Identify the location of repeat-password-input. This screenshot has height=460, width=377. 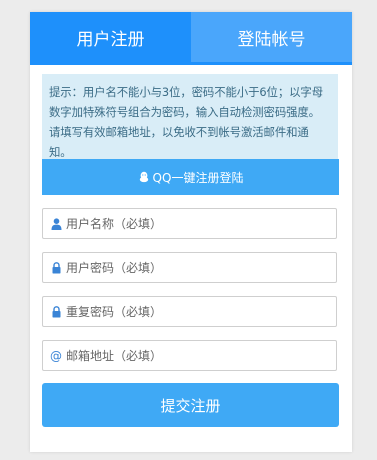
(191, 311).